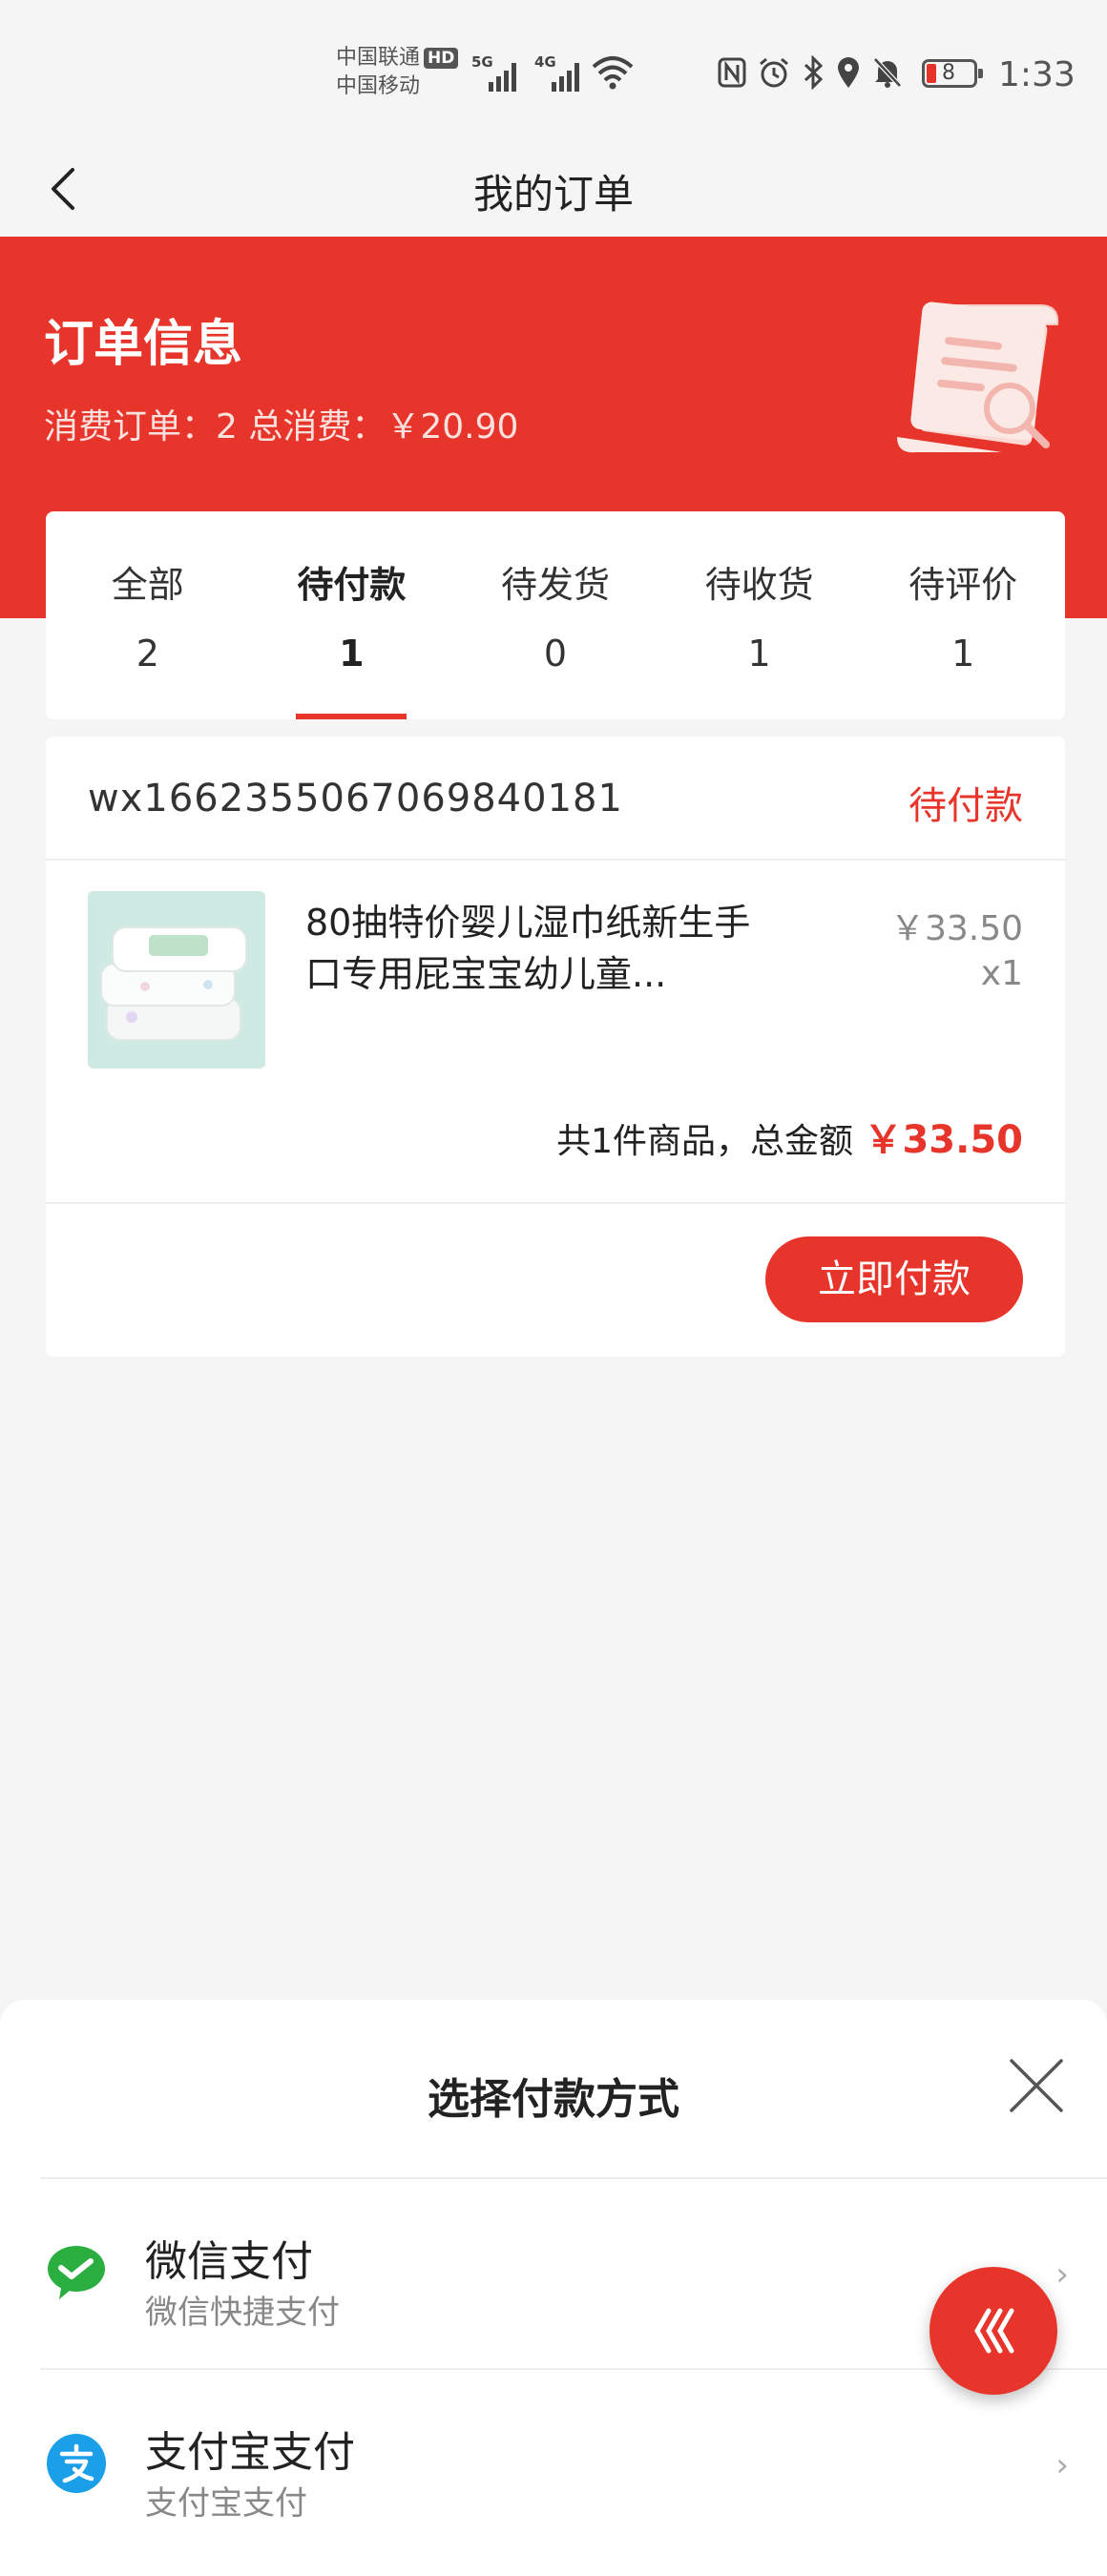 The image size is (1107, 2576). I want to click on tab-label: 待收货, so click(759, 585).